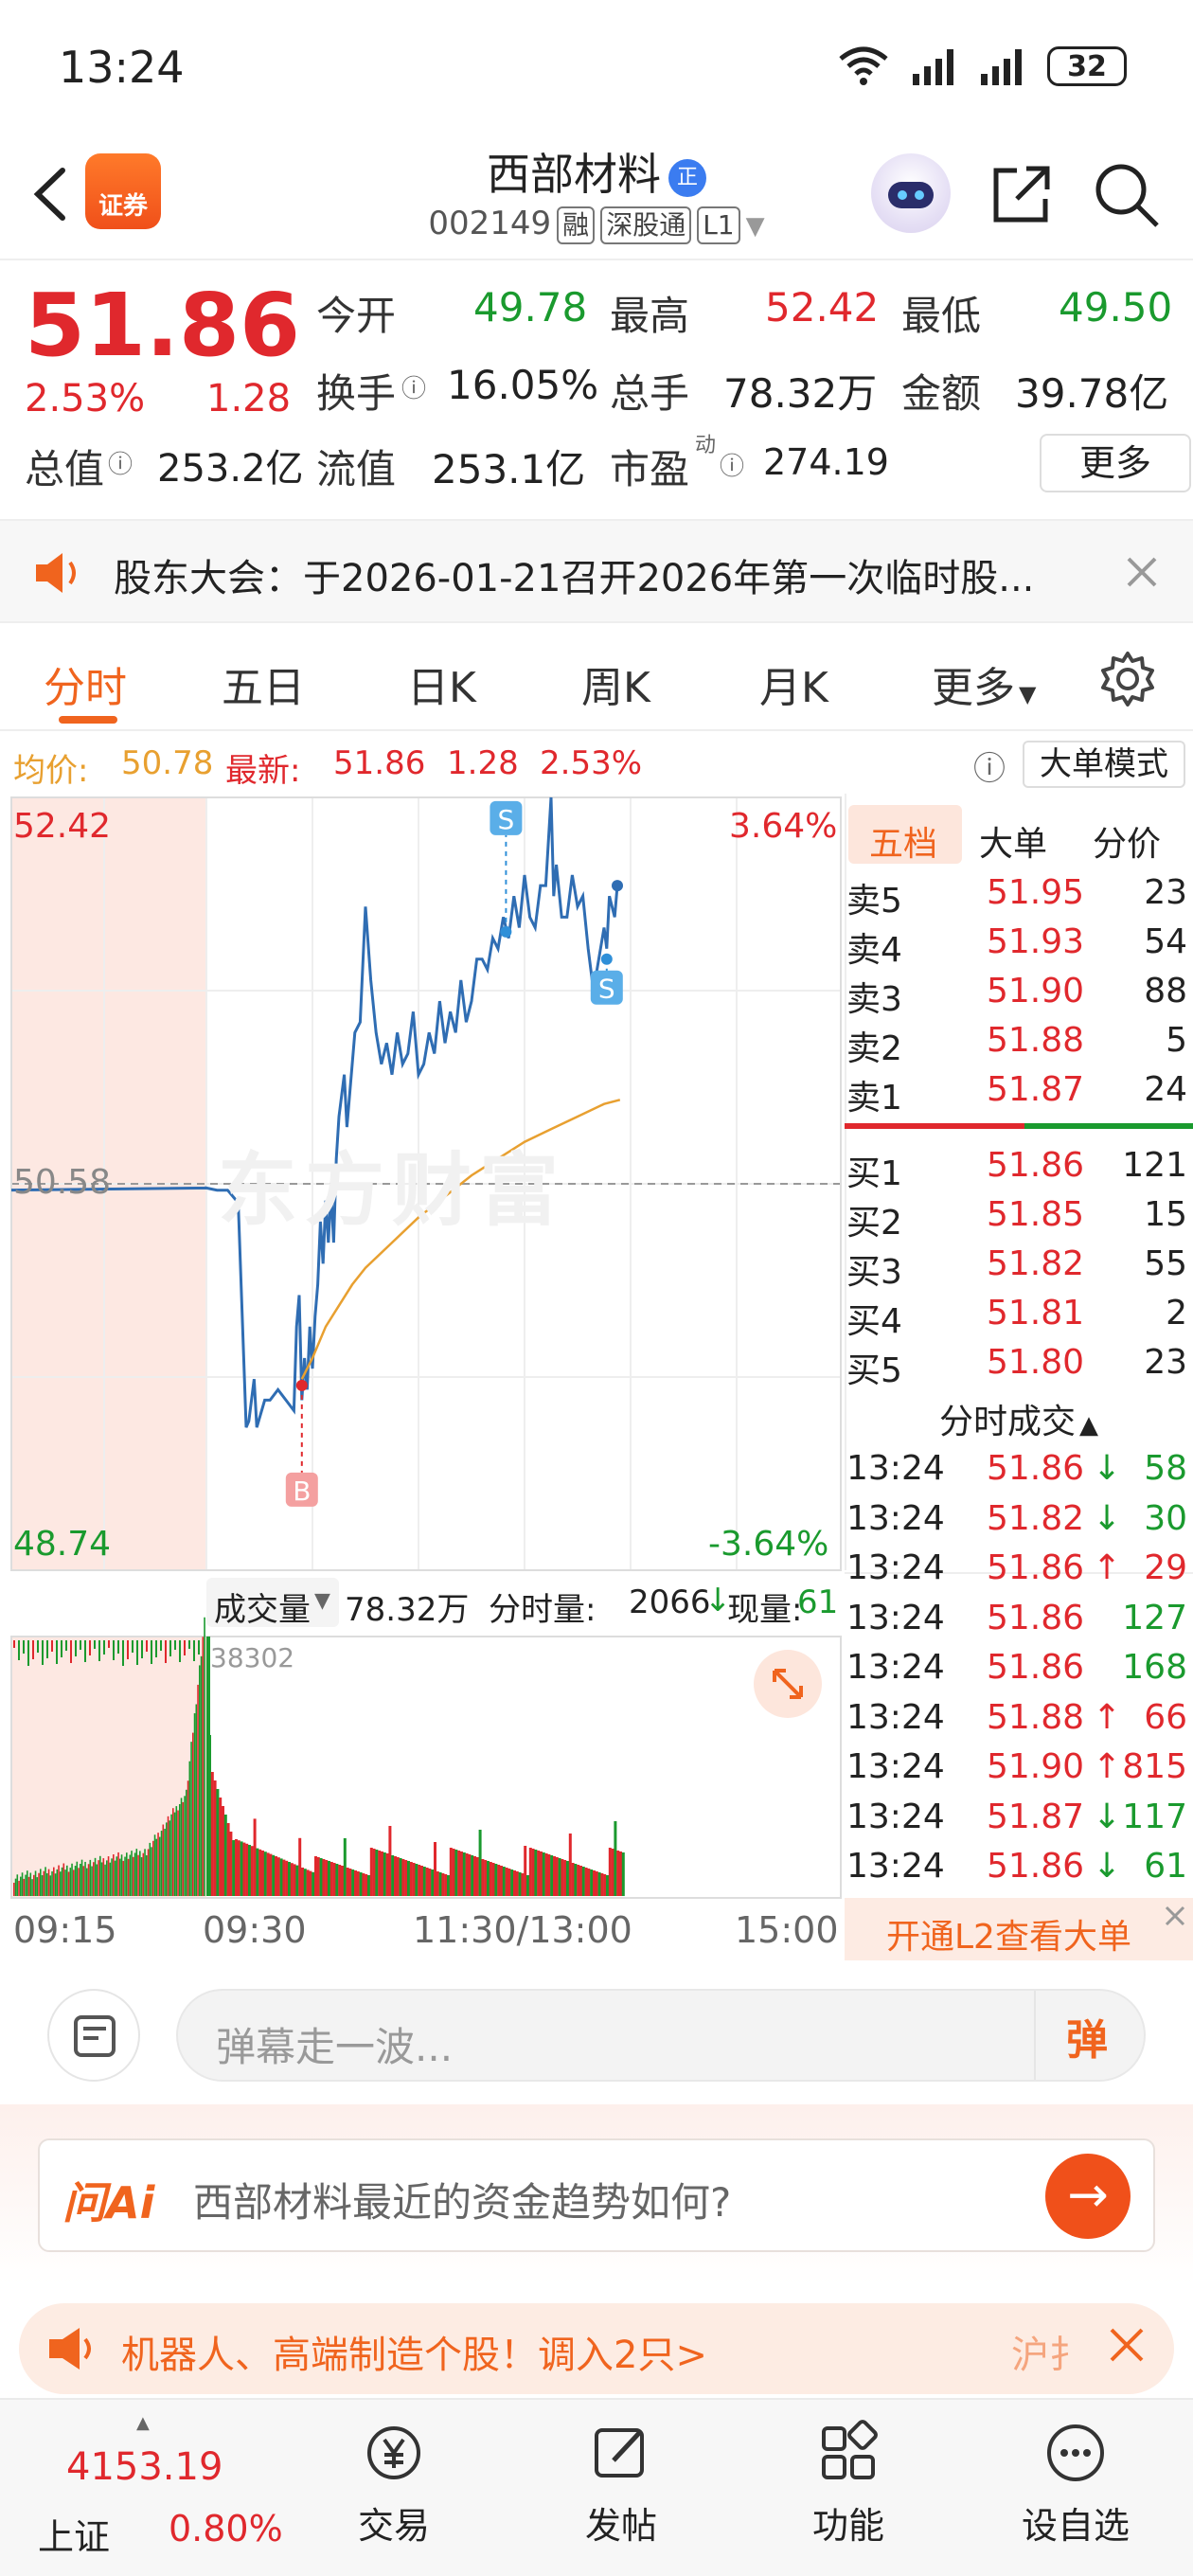 This screenshot has height=2576, width=1193. What do you see at coordinates (1127, 841) in the screenshot?
I see `tab-price-dist: 分价` at bounding box center [1127, 841].